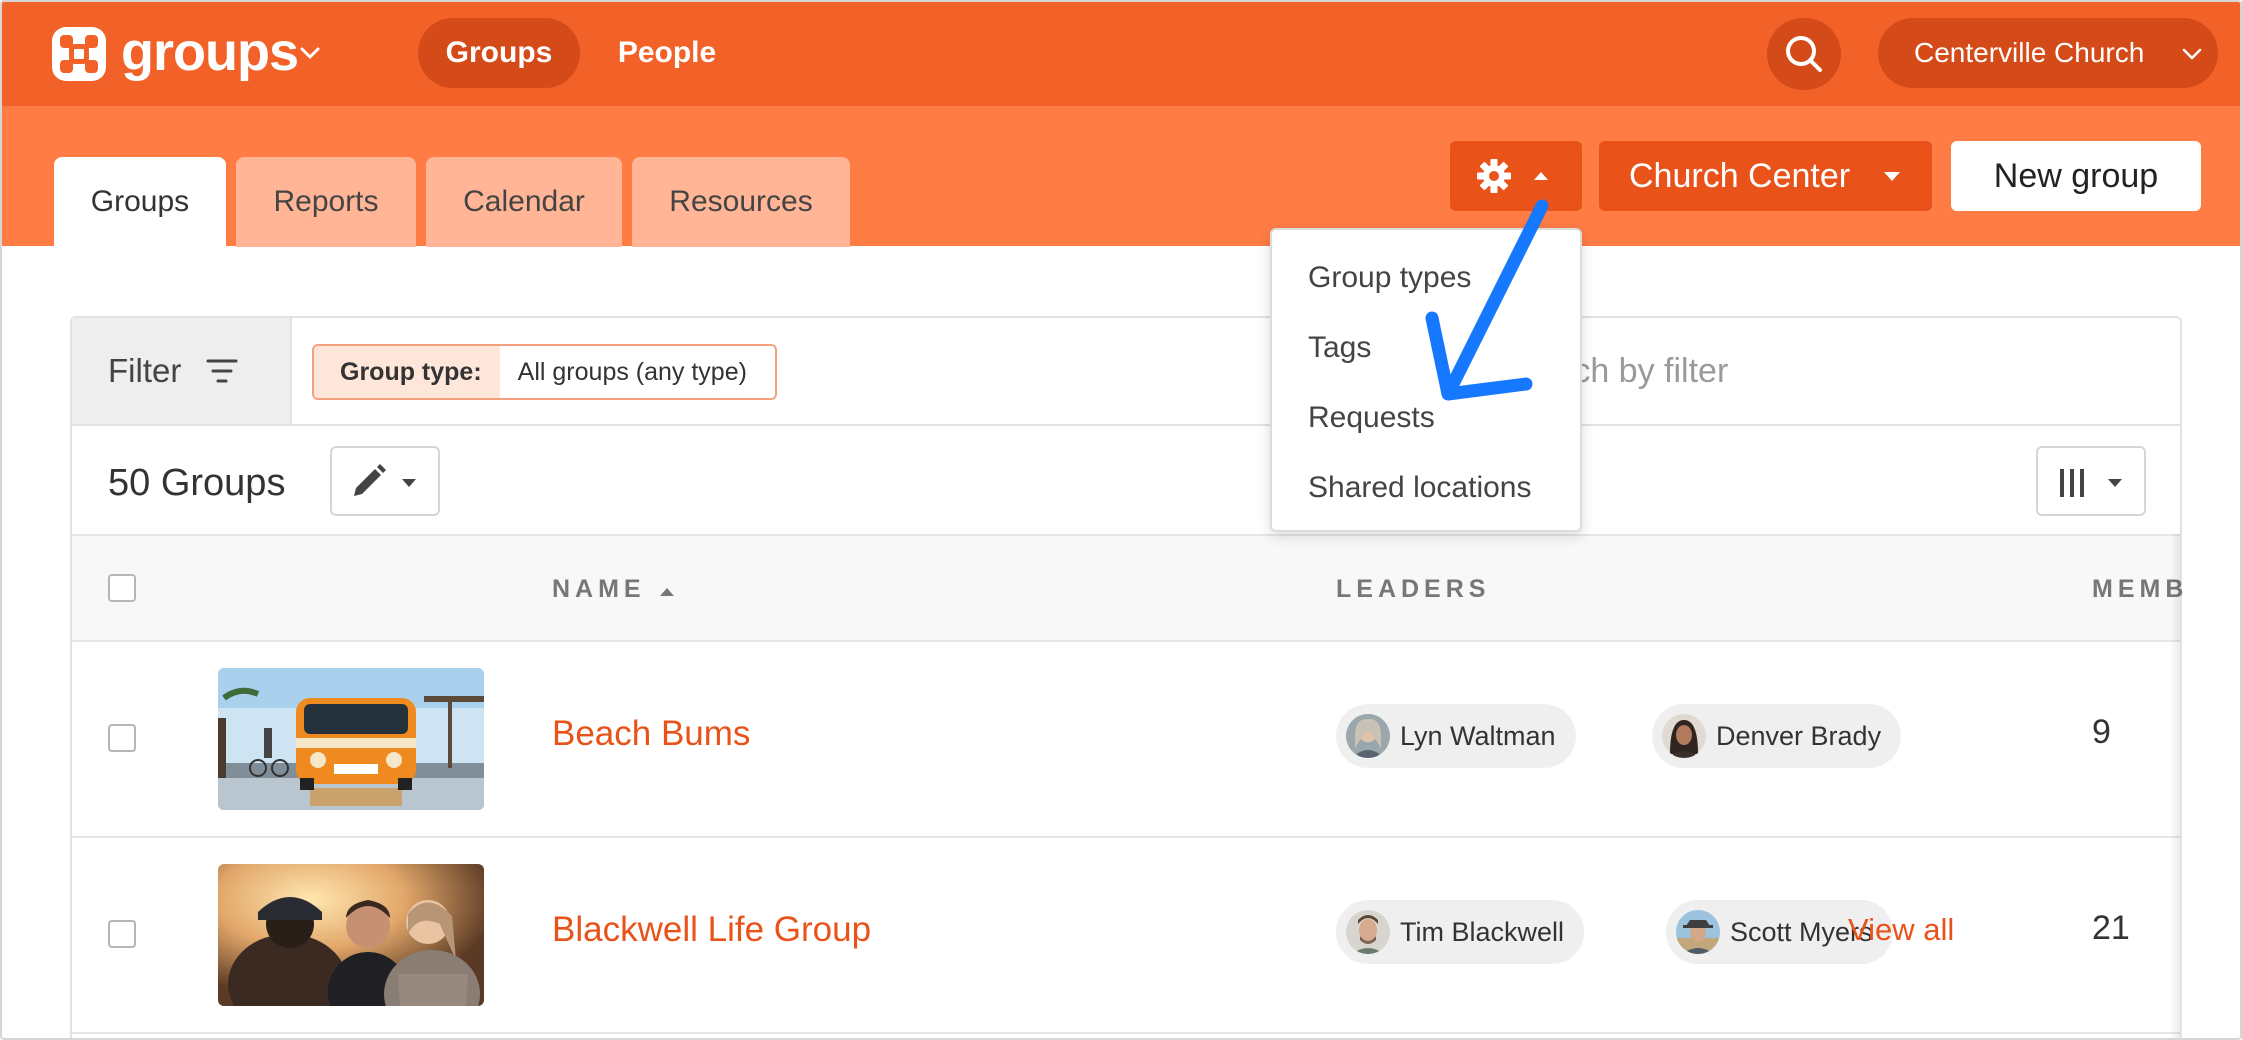 The height and width of the screenshot is (1040, 2242). I want to click on leader-name: Lyn Waltman, so click(1478, 736).